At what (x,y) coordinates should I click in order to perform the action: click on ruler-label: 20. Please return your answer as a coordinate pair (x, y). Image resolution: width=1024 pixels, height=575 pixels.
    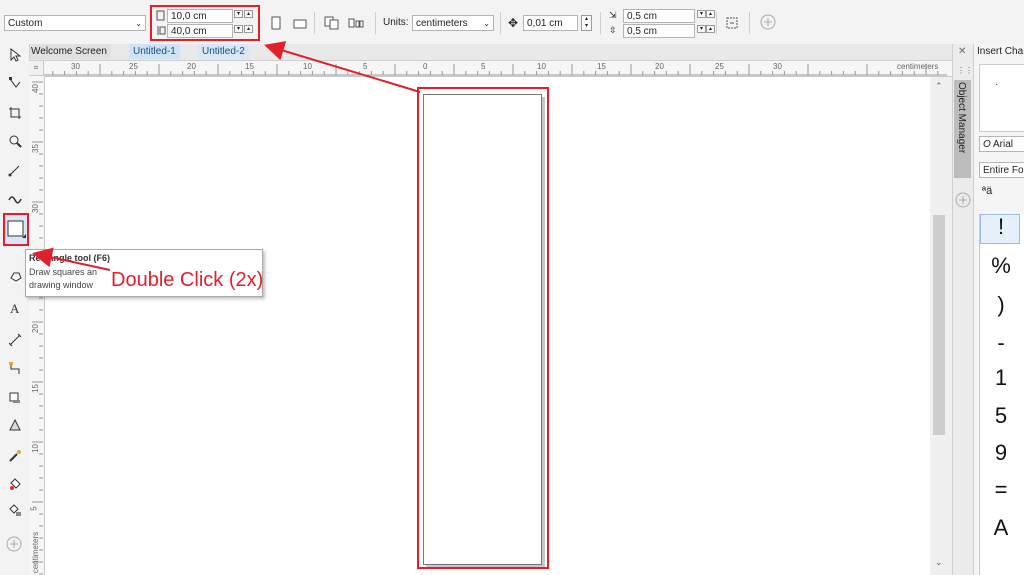
    Looking at the image, I should click on (191, 66).